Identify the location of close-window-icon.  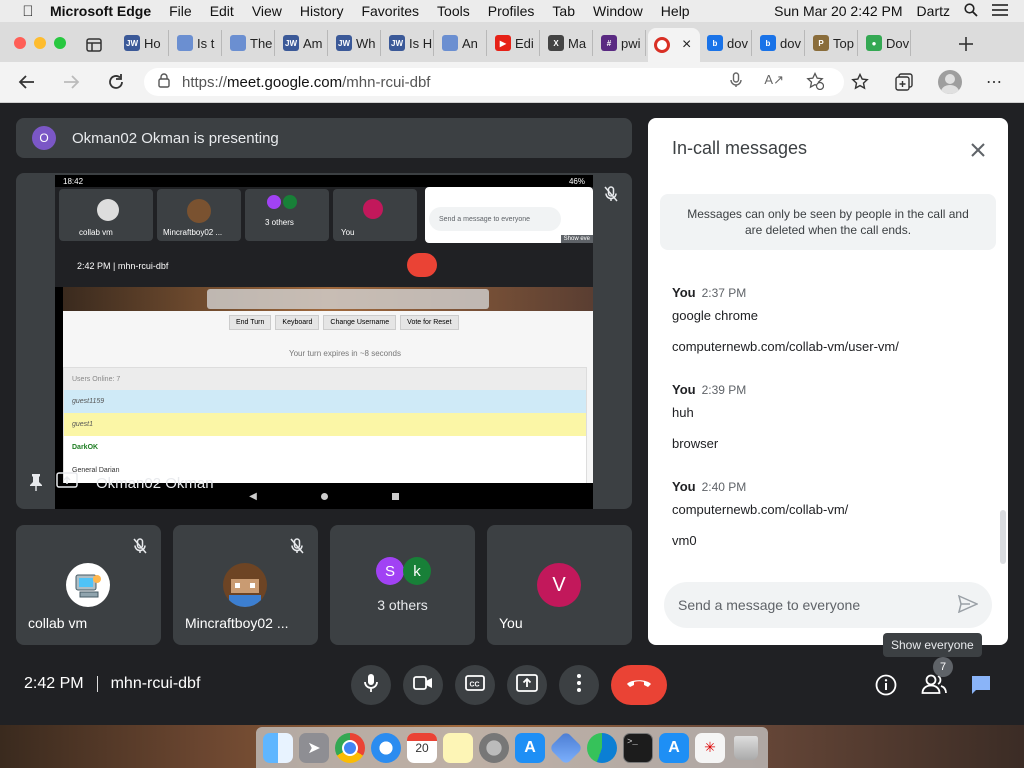
(20, 43).